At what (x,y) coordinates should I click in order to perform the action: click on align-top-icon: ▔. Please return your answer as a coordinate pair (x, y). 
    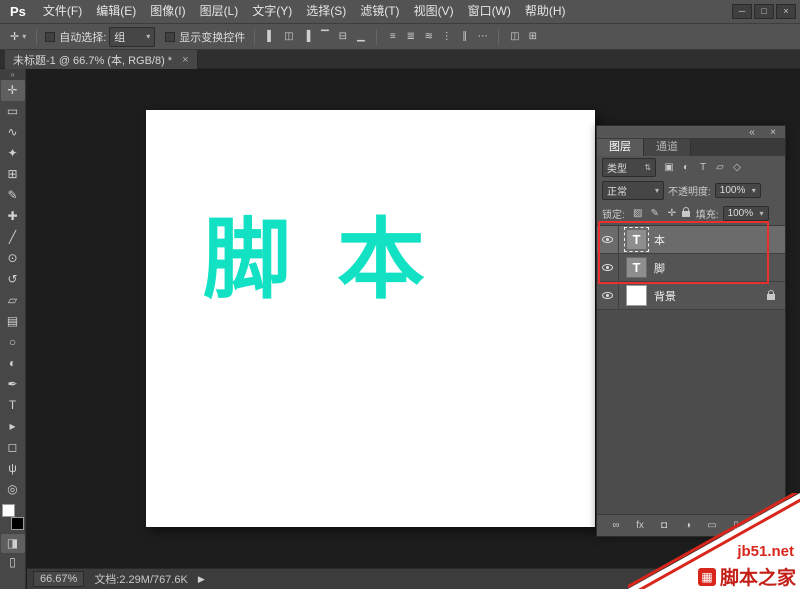
    Looking at the image, I should click on (324, 36).